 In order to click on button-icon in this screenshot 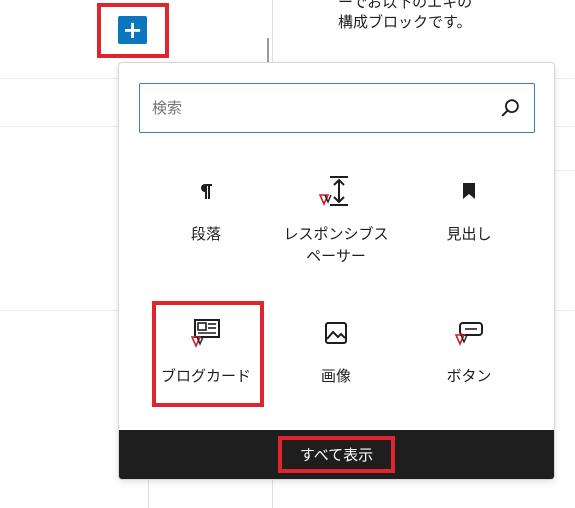, I will do `click(469, 333)`.